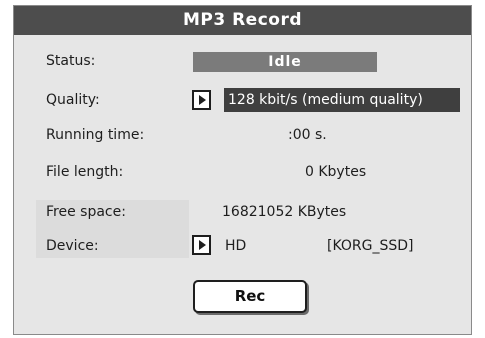 The width and height of the screenshot is (485, 338). Describe the element at coordinates (242, 20) in the screenshot. I see `dialog-title: MP3 Record` at that location.